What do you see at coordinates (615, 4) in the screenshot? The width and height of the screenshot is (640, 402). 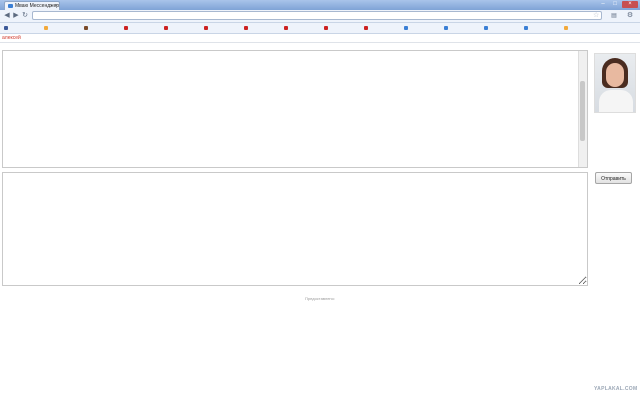 I see `maximize-button: □` at bounding box center [615, 4].